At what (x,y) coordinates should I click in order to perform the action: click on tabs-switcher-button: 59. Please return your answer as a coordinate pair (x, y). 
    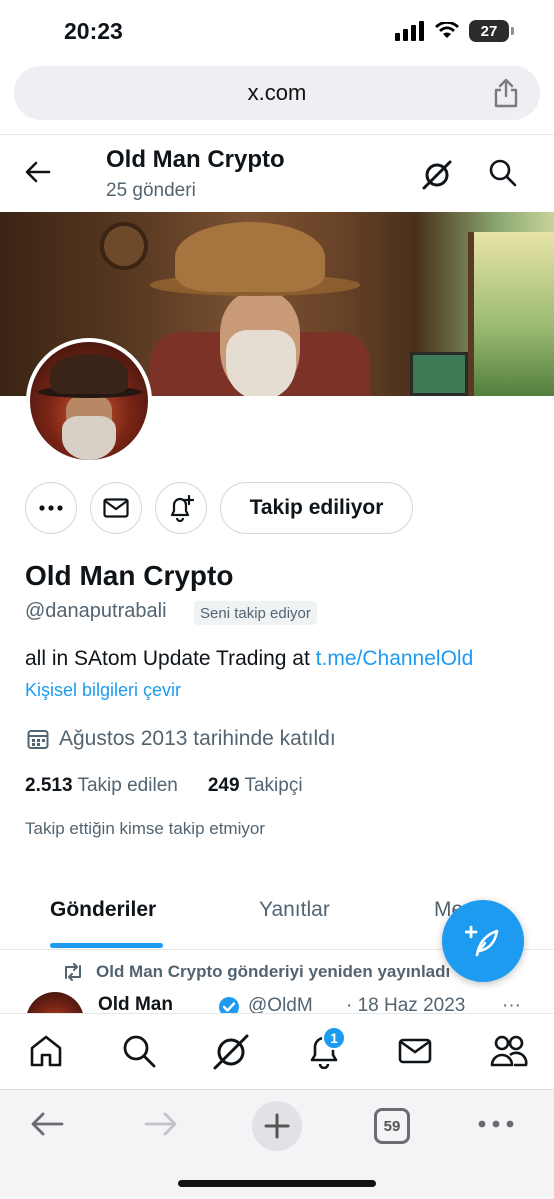
    Looking at the image, I should click on (392, 1126).